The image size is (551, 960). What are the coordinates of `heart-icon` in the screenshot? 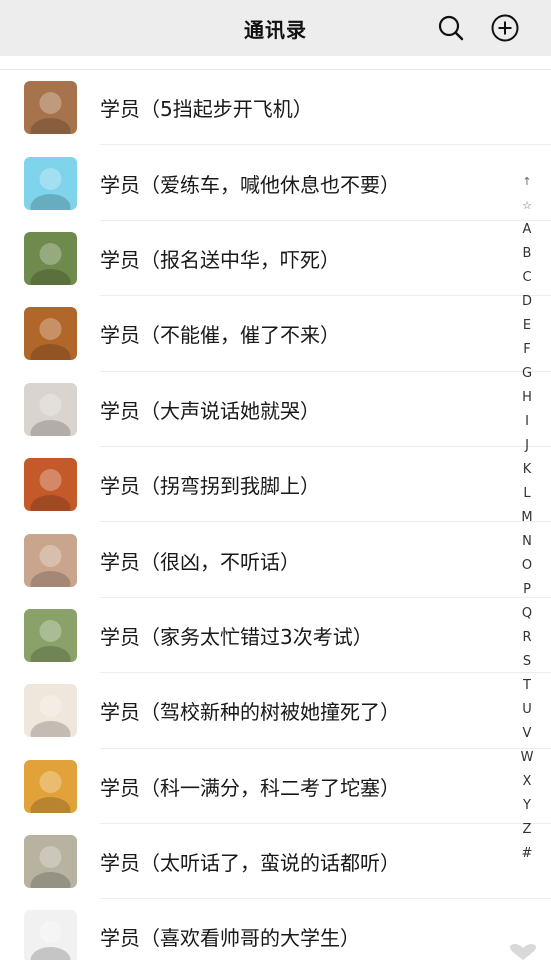 It's located at (523, 952).